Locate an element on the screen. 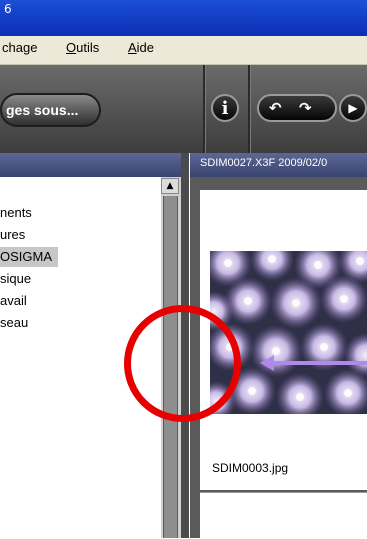  menu-affichage-label: chage is located at coordinates (20, 47).